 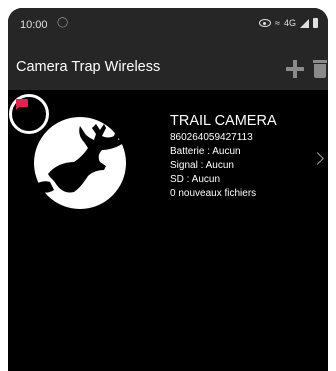 I want to click on status-icons: ≈ 4G, so click(x=288, y=23).